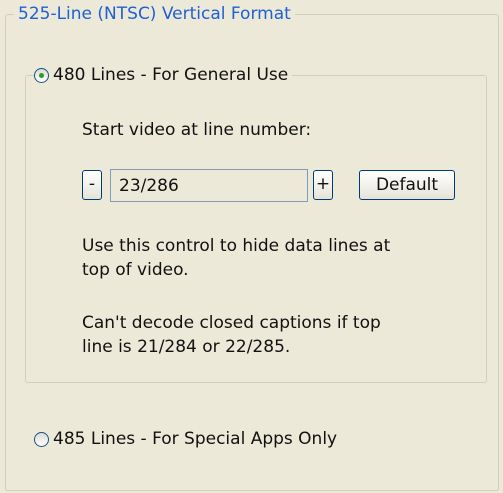 Image resolution: width=503 pixels, height=493 pixels. What do you see at coordinates (171, 75) in the screenshot?
I see `radio-480-label: 480 Lines - For General Use` at bounding box center [171, 75].